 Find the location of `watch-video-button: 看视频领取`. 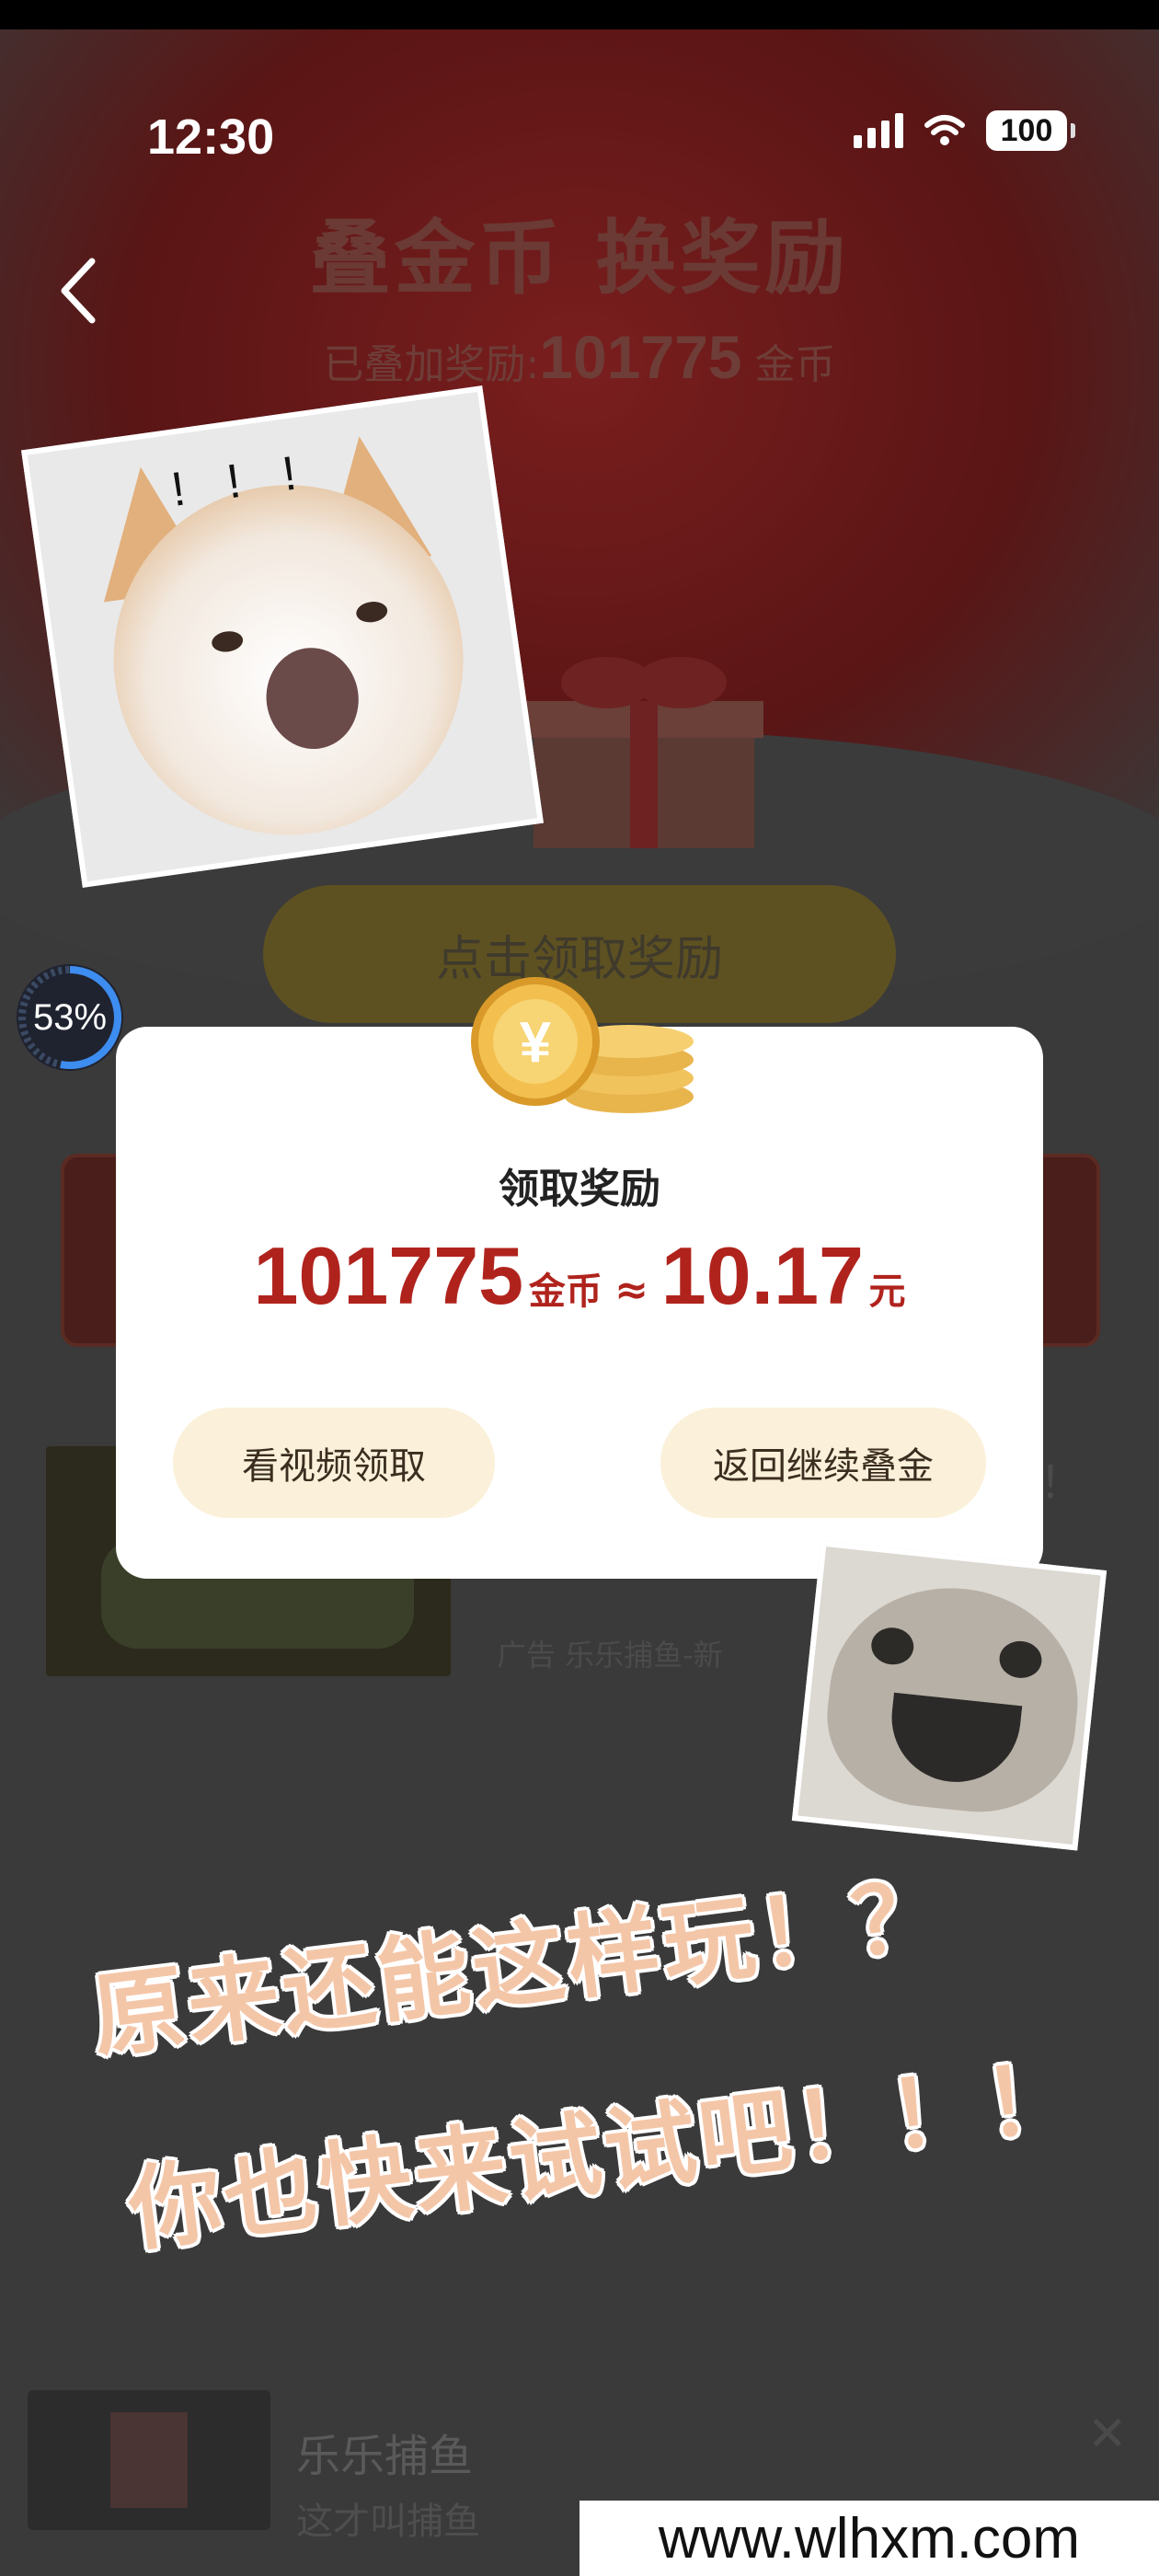

watch-video-button: 看视频领取 is located at coordinates (334, 1463).